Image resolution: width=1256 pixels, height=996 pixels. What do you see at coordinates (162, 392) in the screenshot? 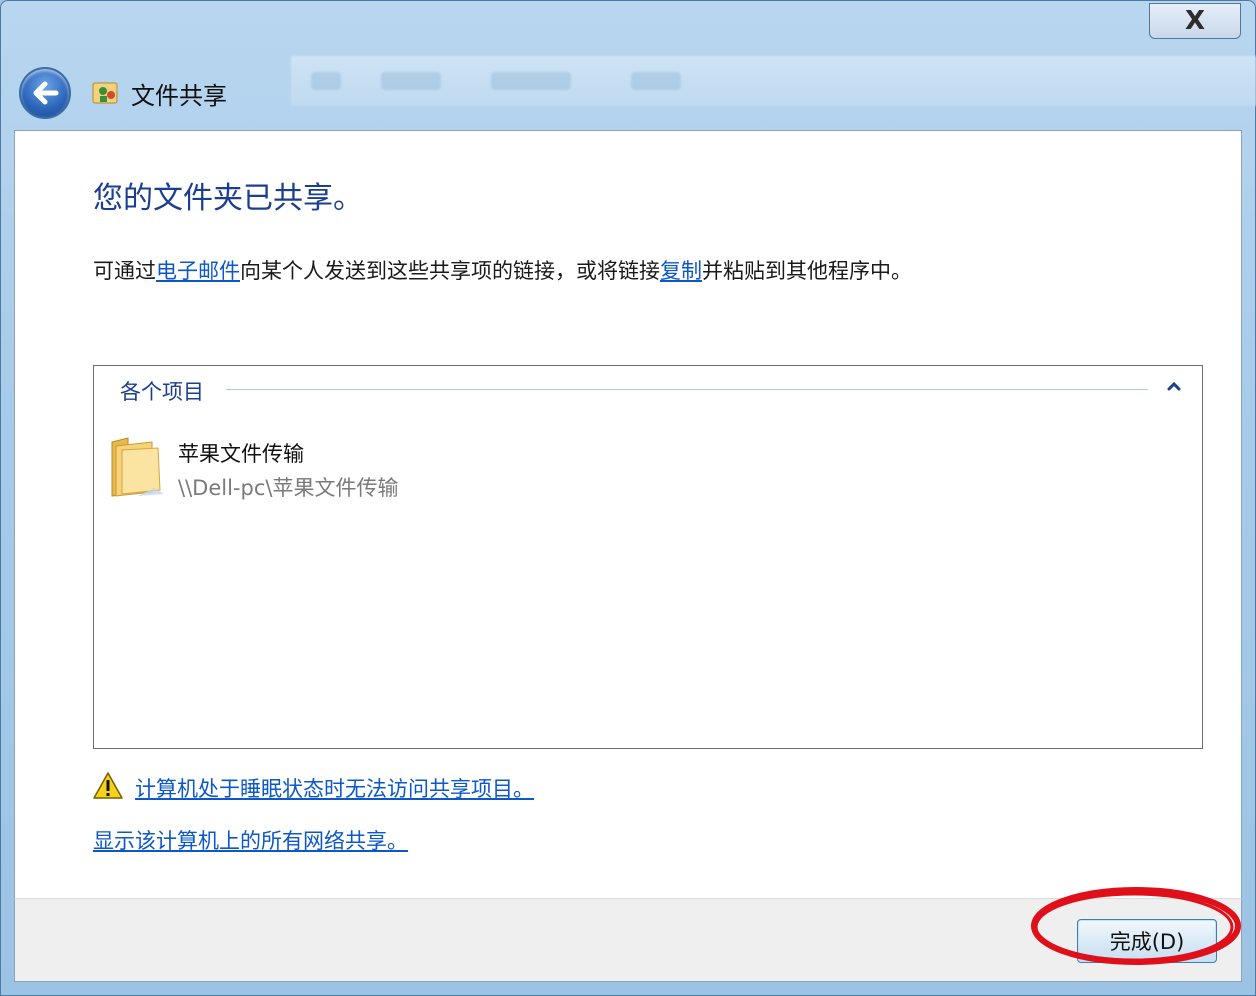
I see `group-header-label: 各个项目` at bounding box center [162, 392].